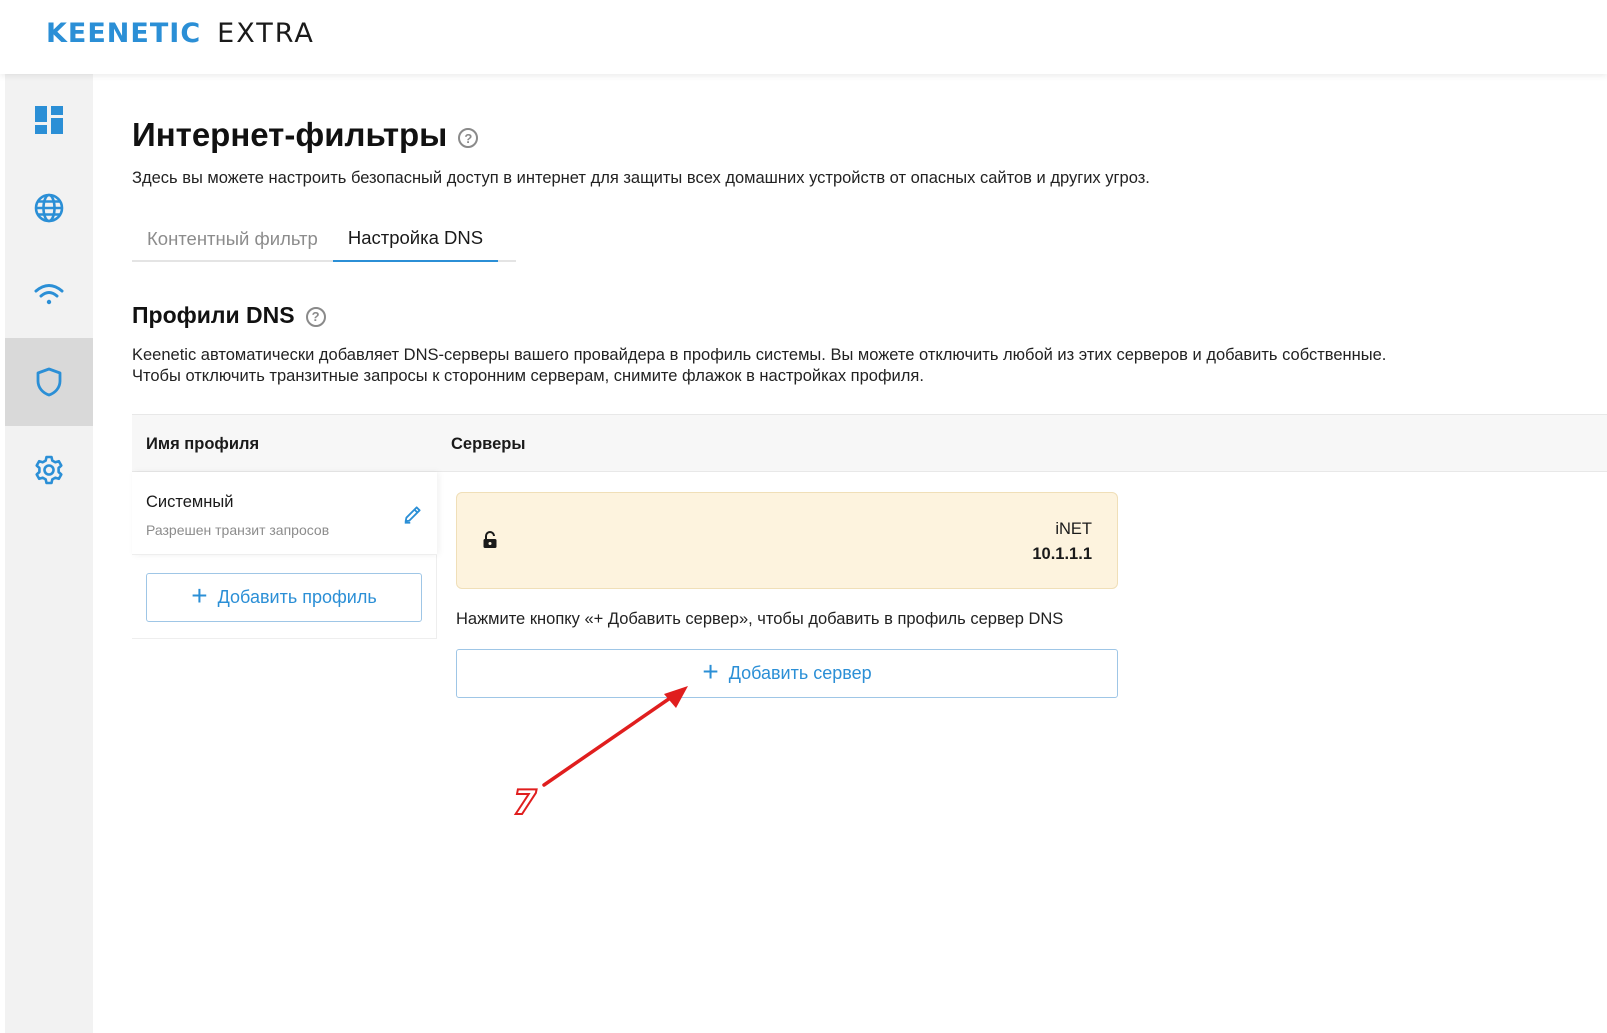 The width and height of the screenshot is (1607, 1033). Describe the element at coordinates (525, 803) in the screenshot. I see `annotation-number: 7` at that location.